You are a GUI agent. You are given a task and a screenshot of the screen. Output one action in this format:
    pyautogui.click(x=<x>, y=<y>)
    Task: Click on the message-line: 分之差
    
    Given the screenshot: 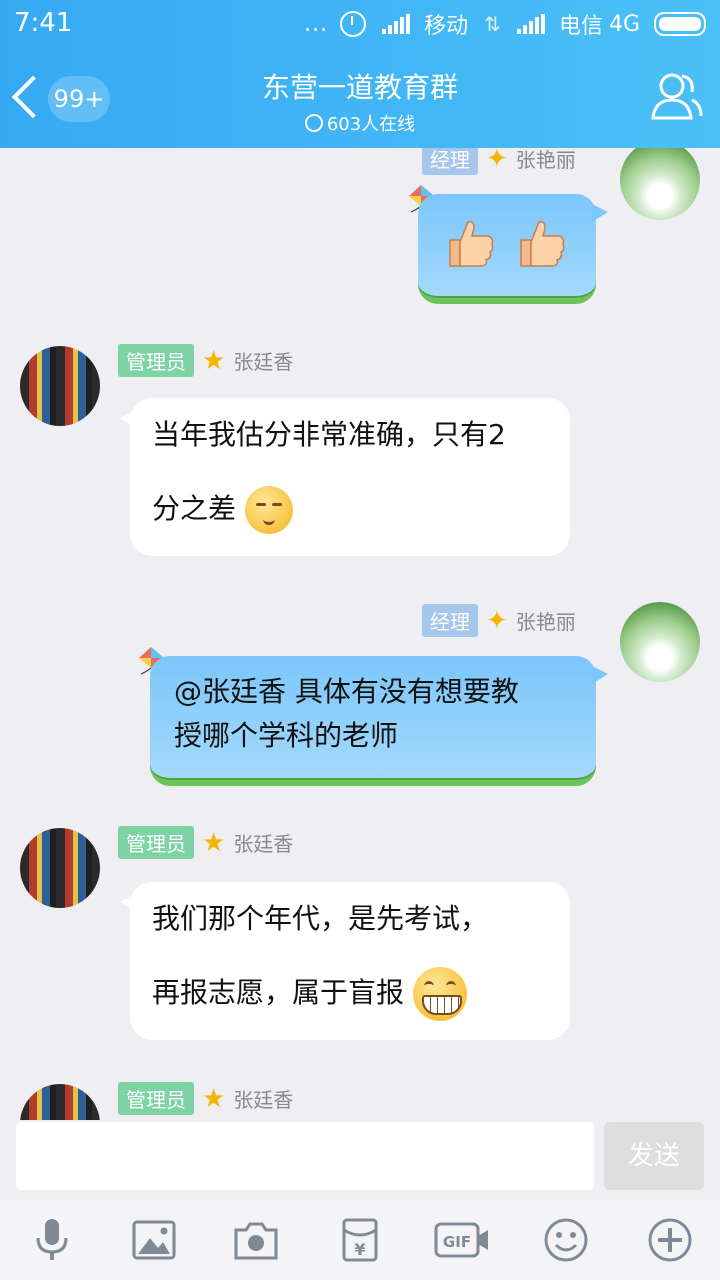 What is the action you would take?
    pyautogui.click(x=350, y=509)
    